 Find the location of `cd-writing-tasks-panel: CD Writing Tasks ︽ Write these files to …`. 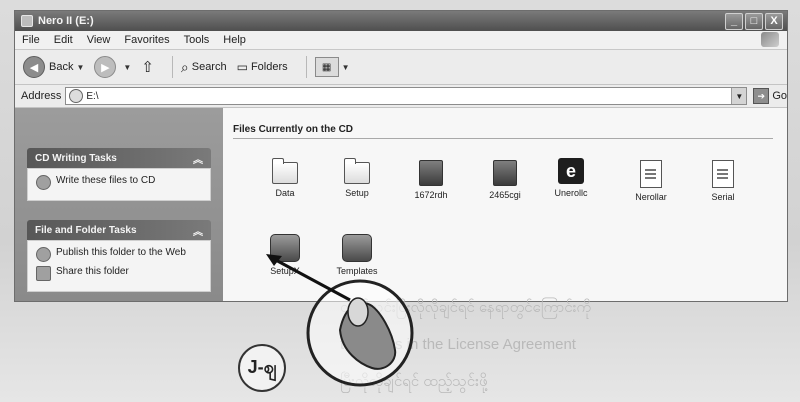

cd-writing-tasks-panel: CD Writing Tasks ︽ Write these files to … is located at coordinates (119, 174).